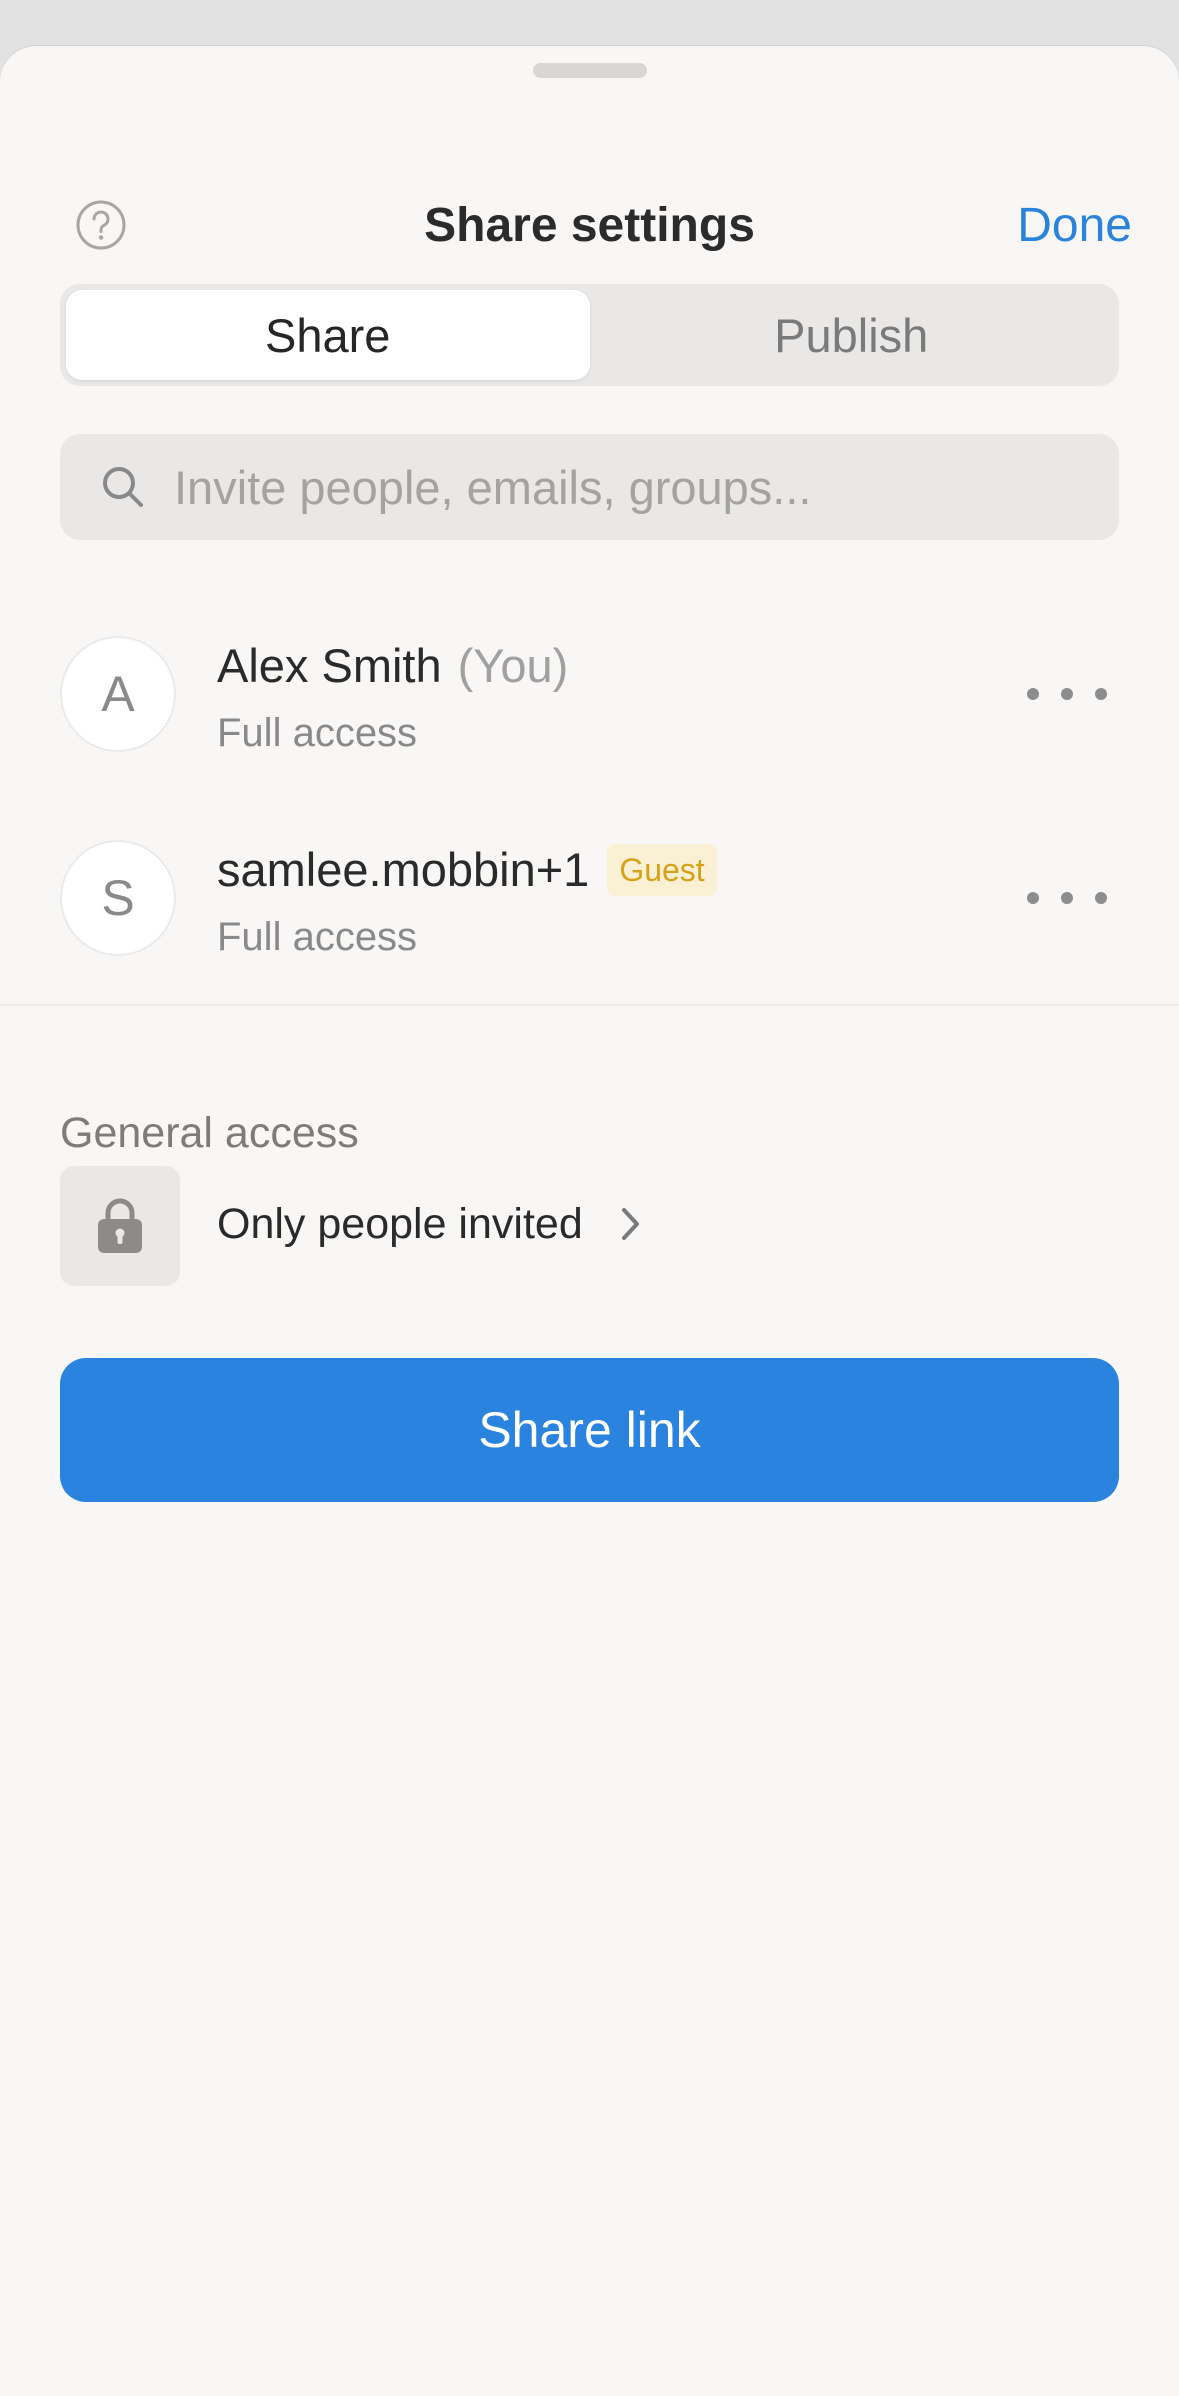 Image resolution: width=1179 pixels, height=2396 pixels. Describe the element at coordinates (328, 335) in the screenshot. I see `tab-share: Share` at that location.